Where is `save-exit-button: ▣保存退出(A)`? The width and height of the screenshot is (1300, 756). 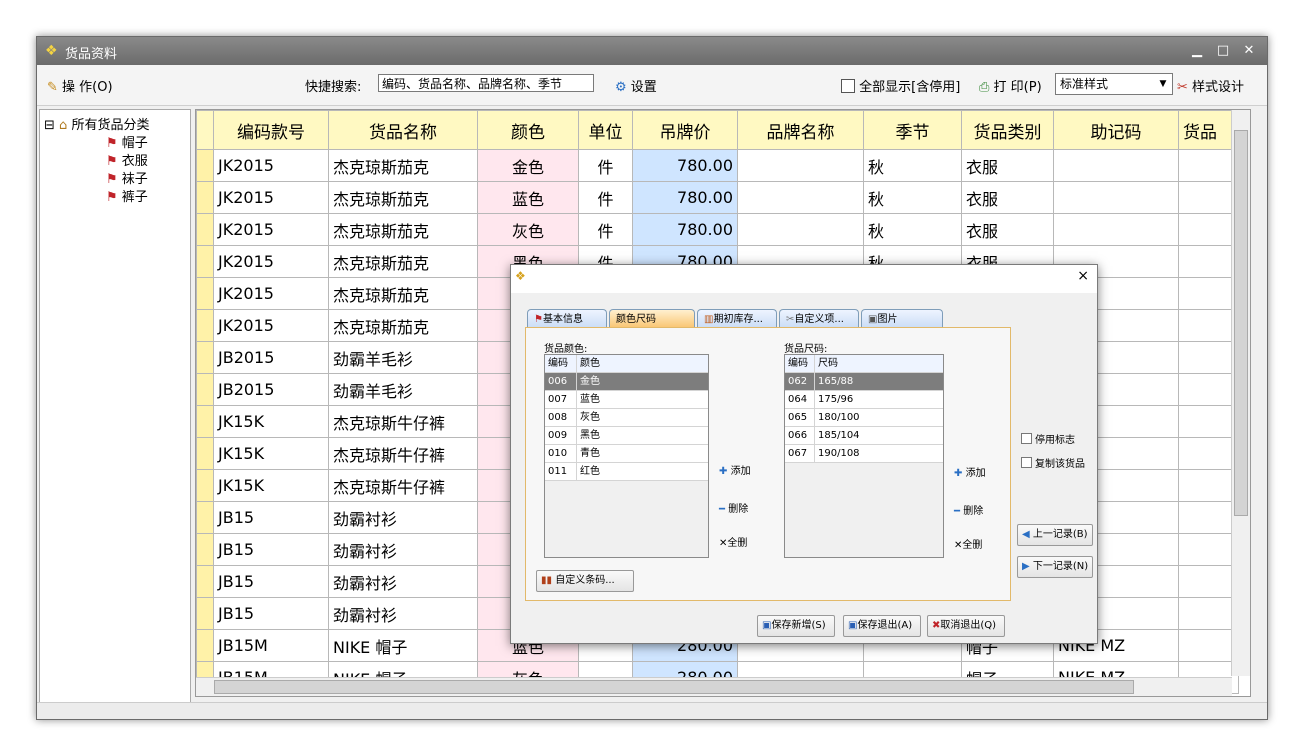
save-exit-button: ▣保存退出(A) is located at coordinates (882, 626).